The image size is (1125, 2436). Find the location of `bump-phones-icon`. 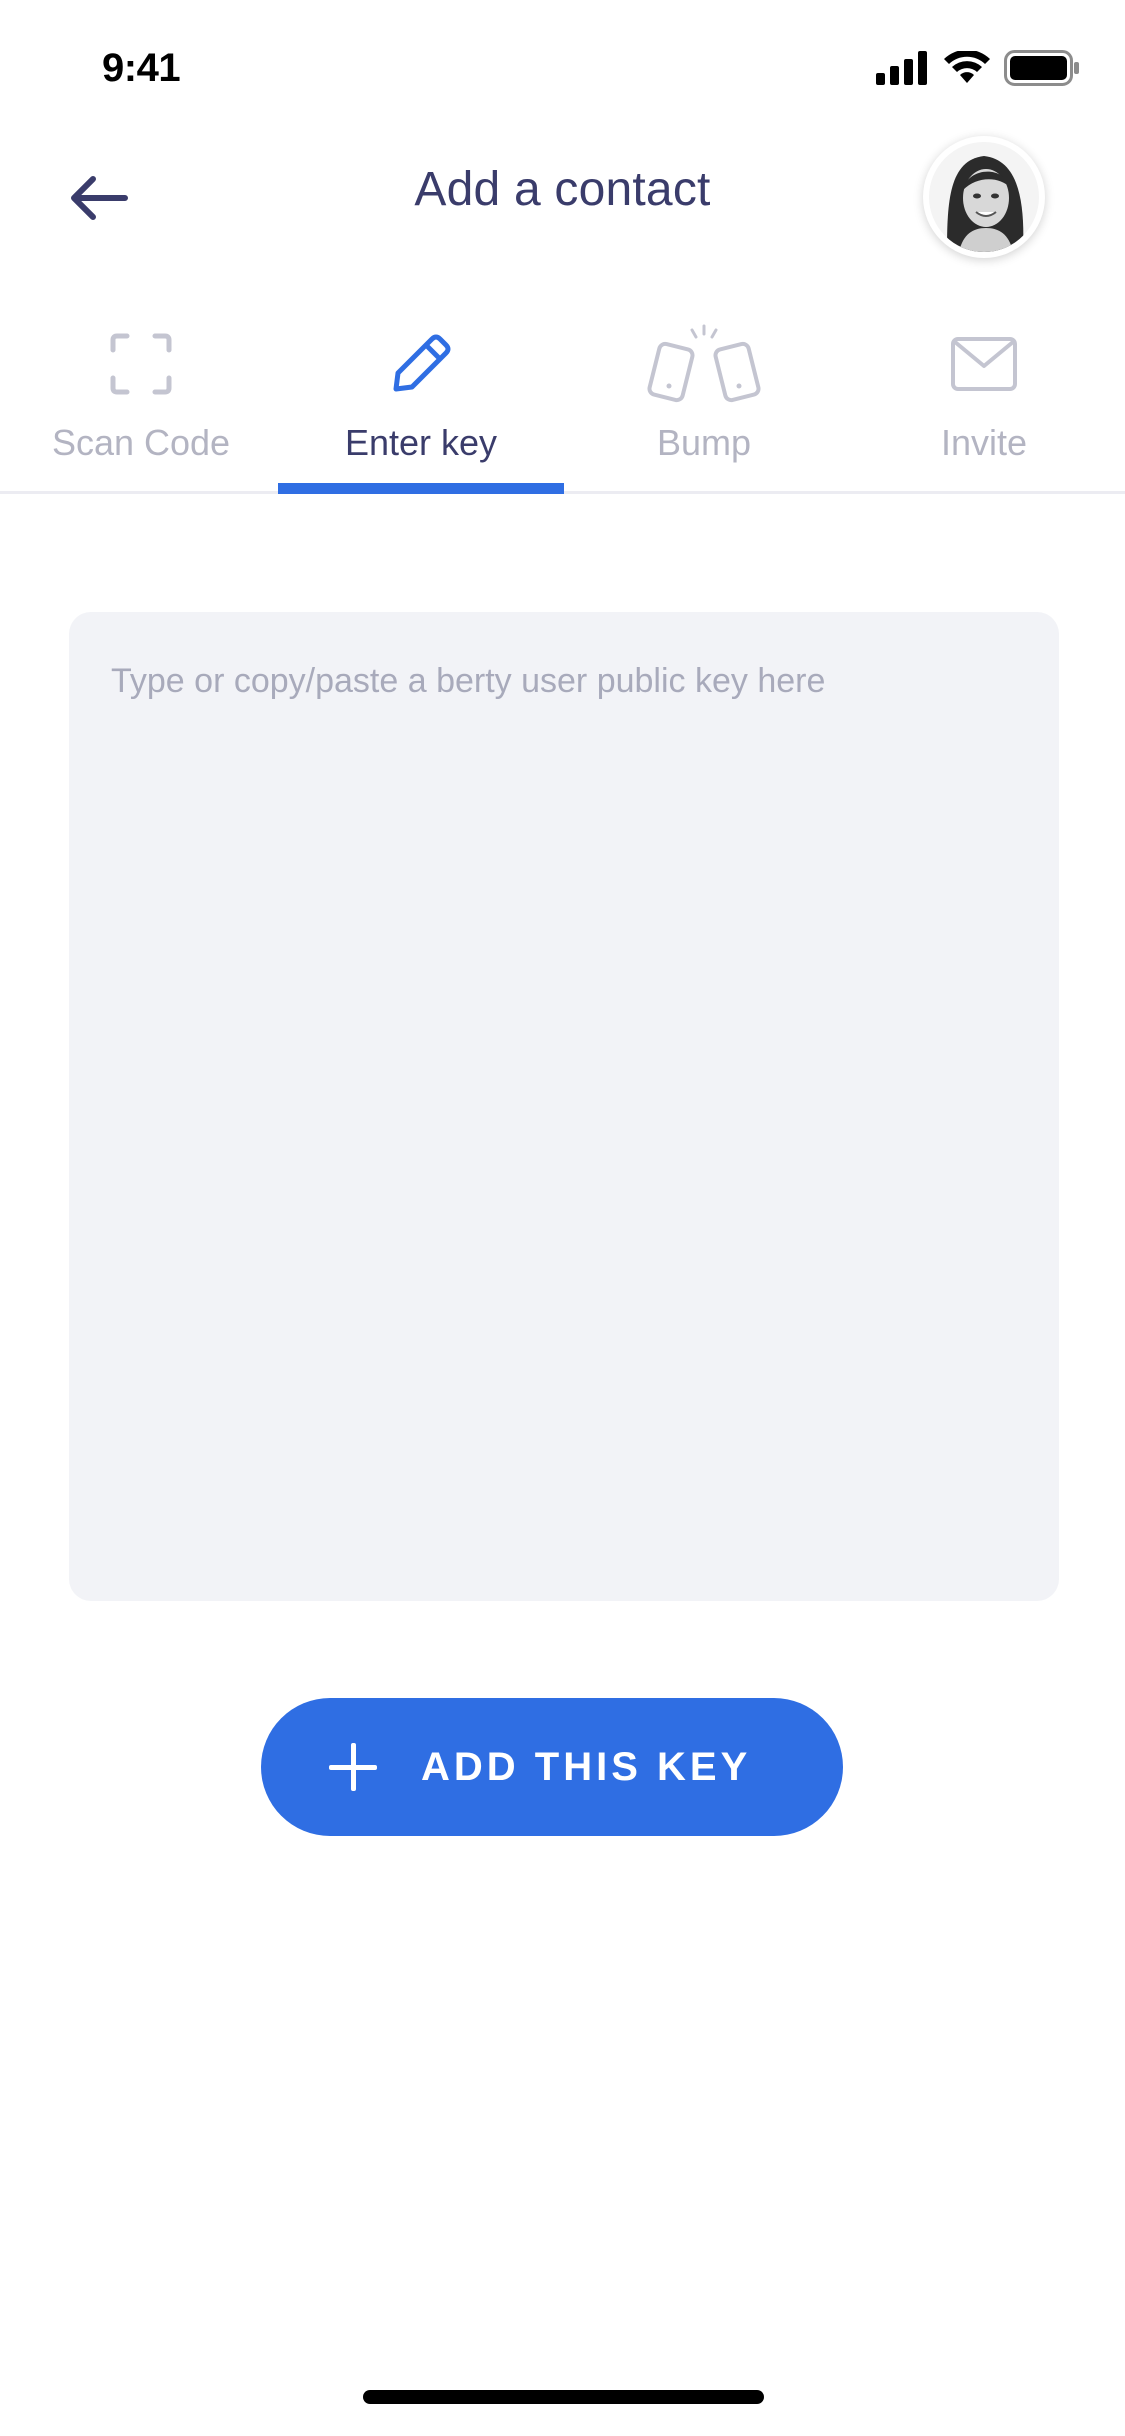

bump-phones-icon is located at coordinates (704, 364).